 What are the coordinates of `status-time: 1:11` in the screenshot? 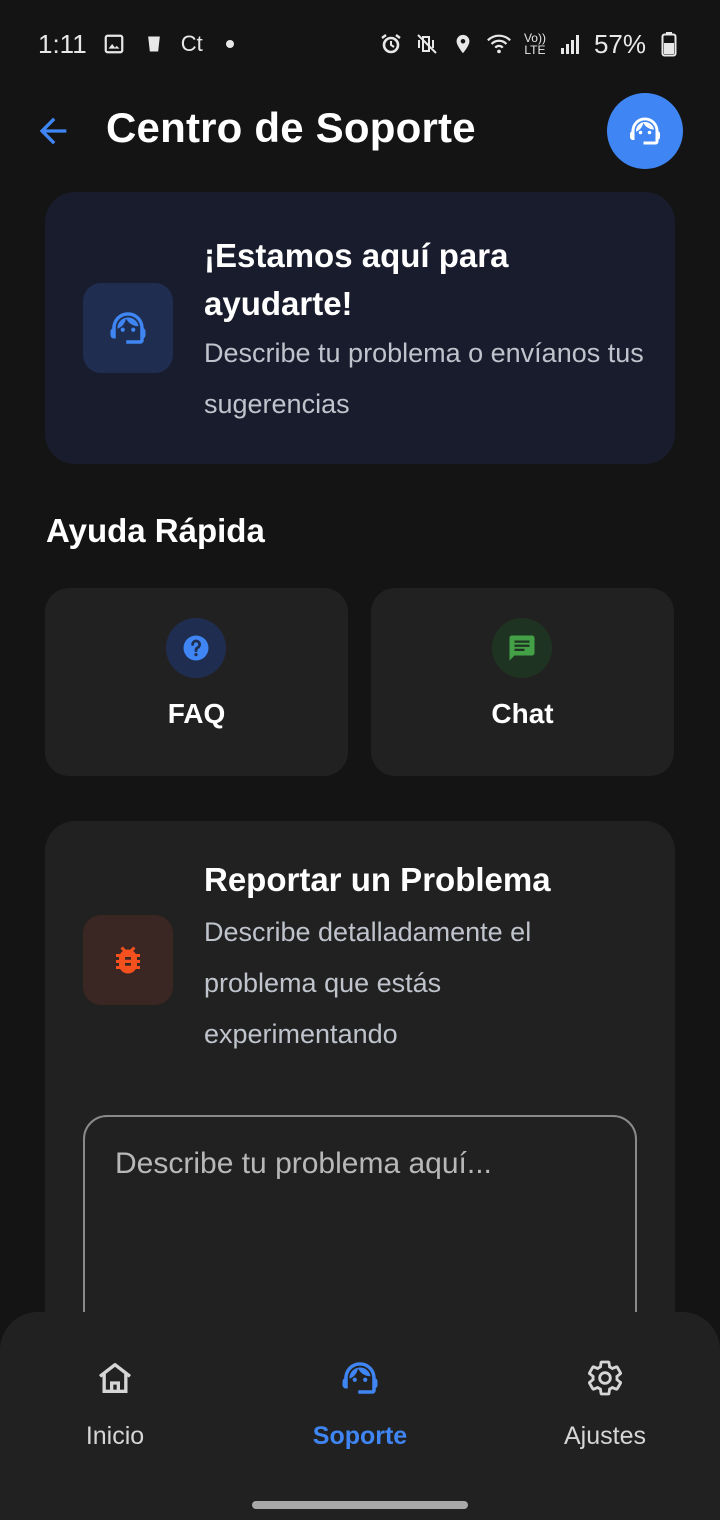 It's located at (62, 43).